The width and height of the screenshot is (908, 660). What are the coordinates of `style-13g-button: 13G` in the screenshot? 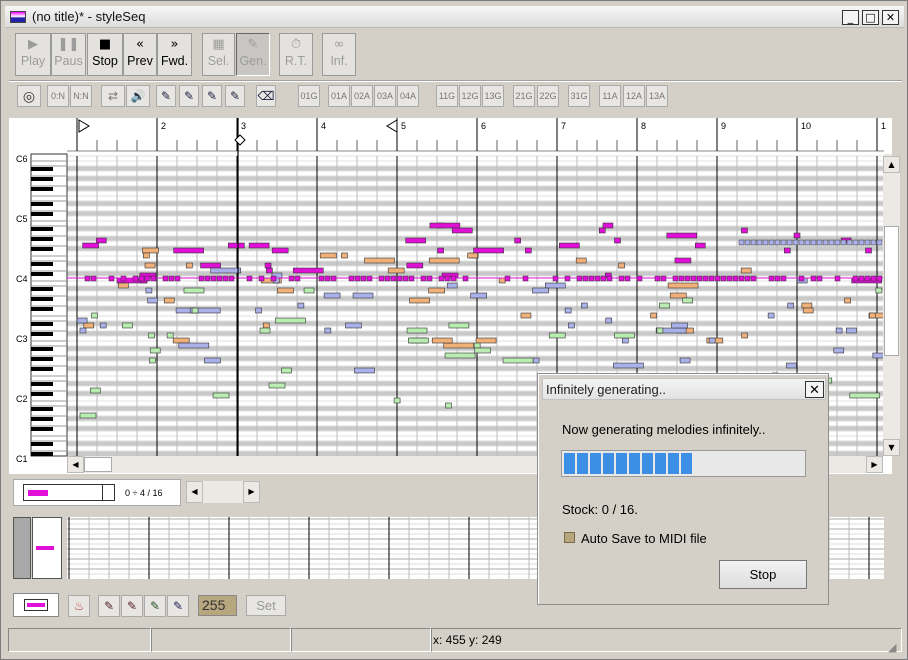 It's located at (493, 96).